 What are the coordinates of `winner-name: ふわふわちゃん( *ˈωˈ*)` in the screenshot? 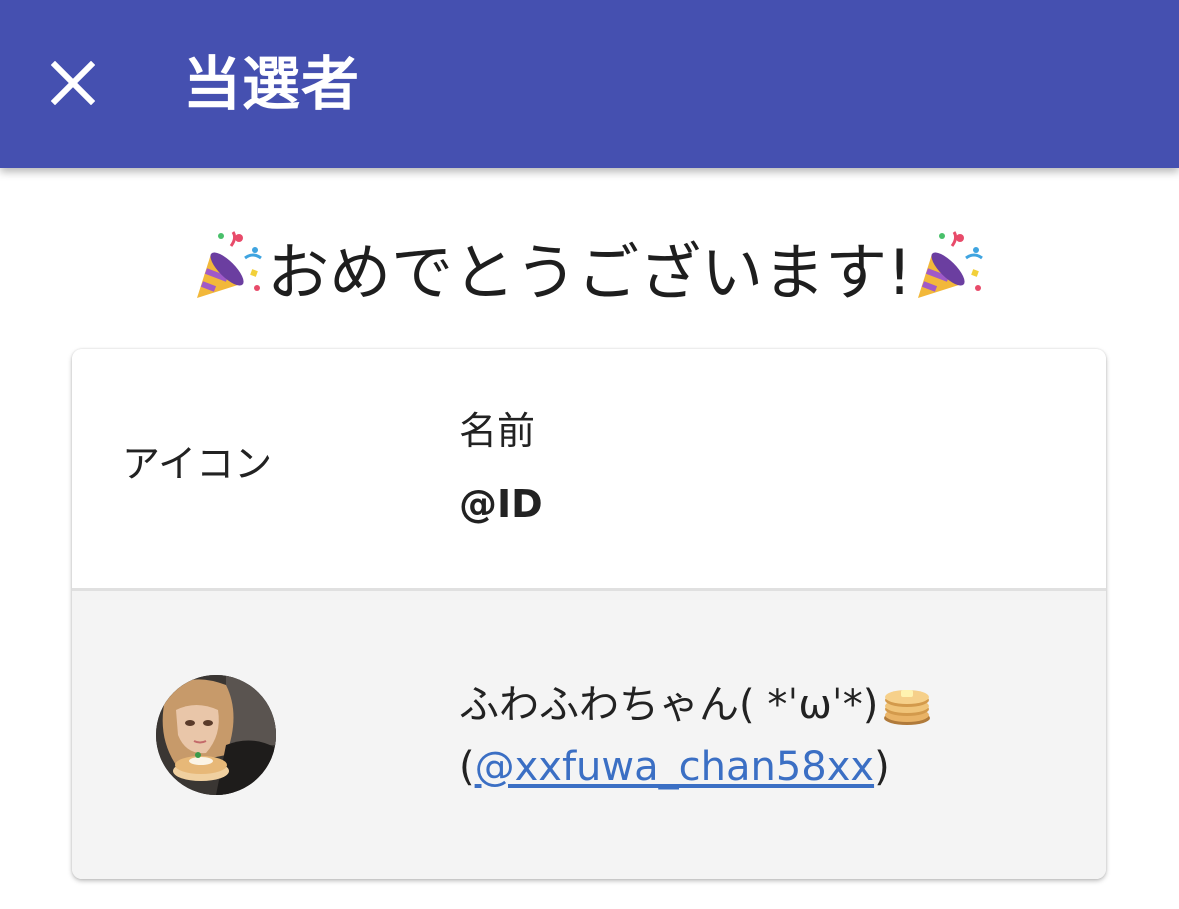 It's located at (695, 709).